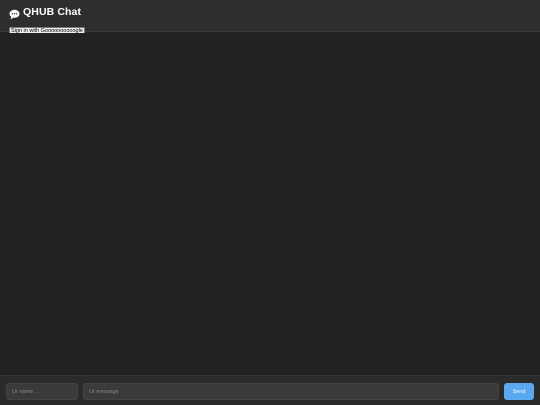 The height and width of the screenshot is (405, 540). Describe the element at coordinates (519, 391) in the screenshot. I see `send-button: Send` at that location.